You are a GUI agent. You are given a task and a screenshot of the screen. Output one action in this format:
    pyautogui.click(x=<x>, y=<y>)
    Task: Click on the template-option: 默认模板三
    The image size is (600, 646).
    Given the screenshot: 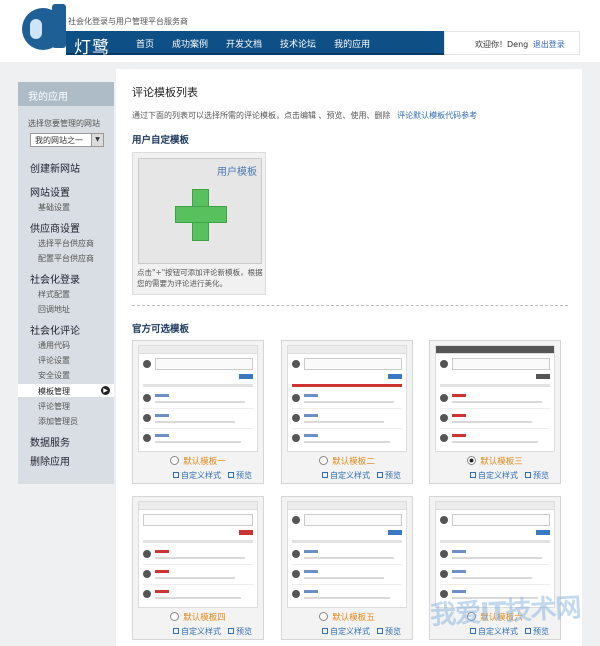 What is the action you would take?
    pyautogui.click(x=495, y=461)
    